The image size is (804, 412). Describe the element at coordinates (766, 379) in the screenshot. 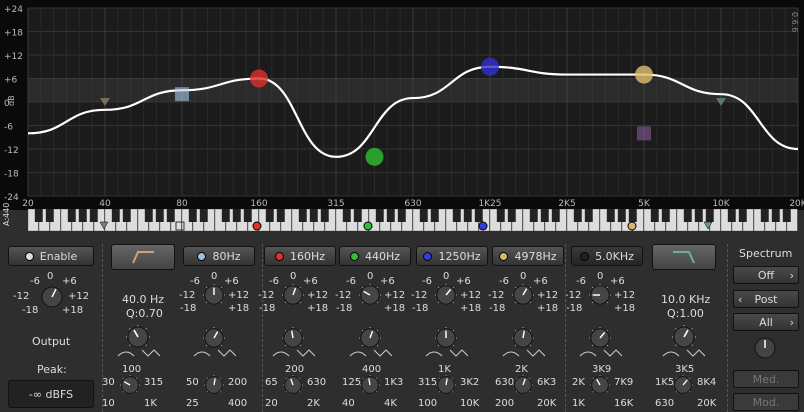

I see `med-button: Med.` at that location.